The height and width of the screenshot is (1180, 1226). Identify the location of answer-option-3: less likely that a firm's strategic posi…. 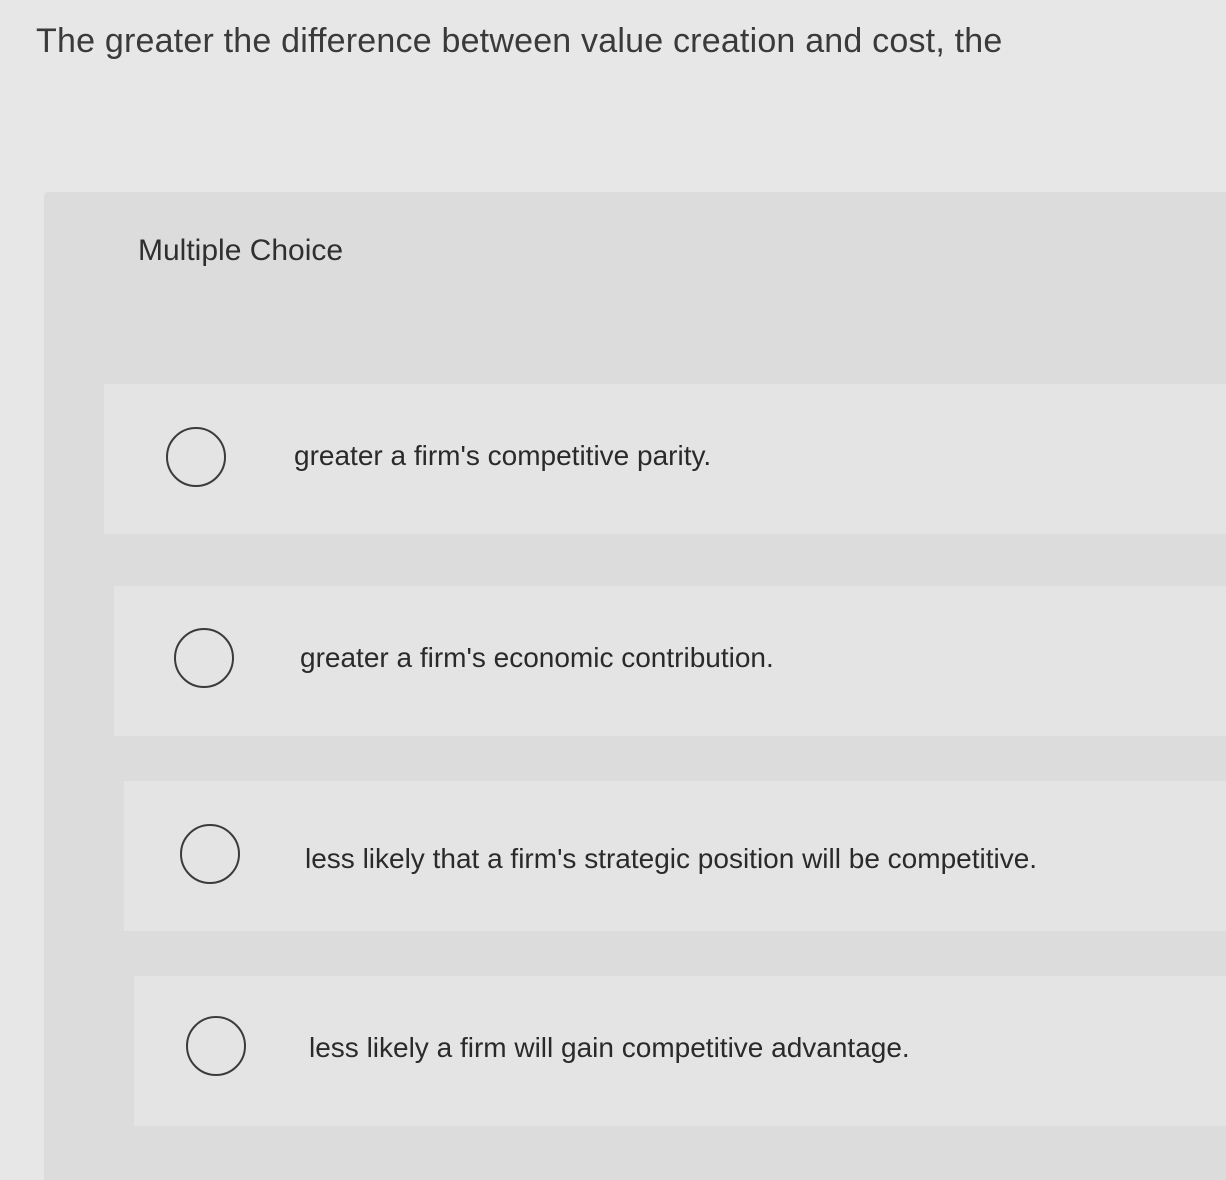
(675, 856).